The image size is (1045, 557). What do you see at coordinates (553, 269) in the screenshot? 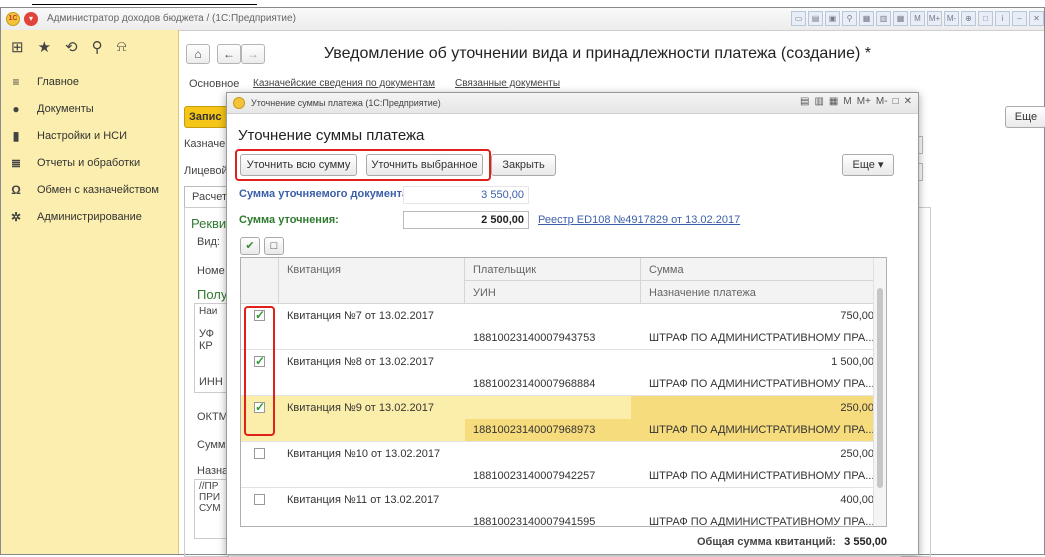
I see `column-header-payer: Плательщик` at bounding box center [553, 269].